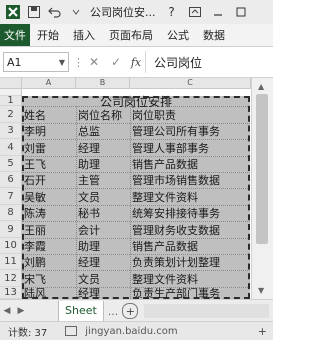 This screenshot has height=340, width=320. What do you see at coordinates (28, 333) in the screenshot?
I see `status-count: 计数: 37` at bounding box center [28, 333].